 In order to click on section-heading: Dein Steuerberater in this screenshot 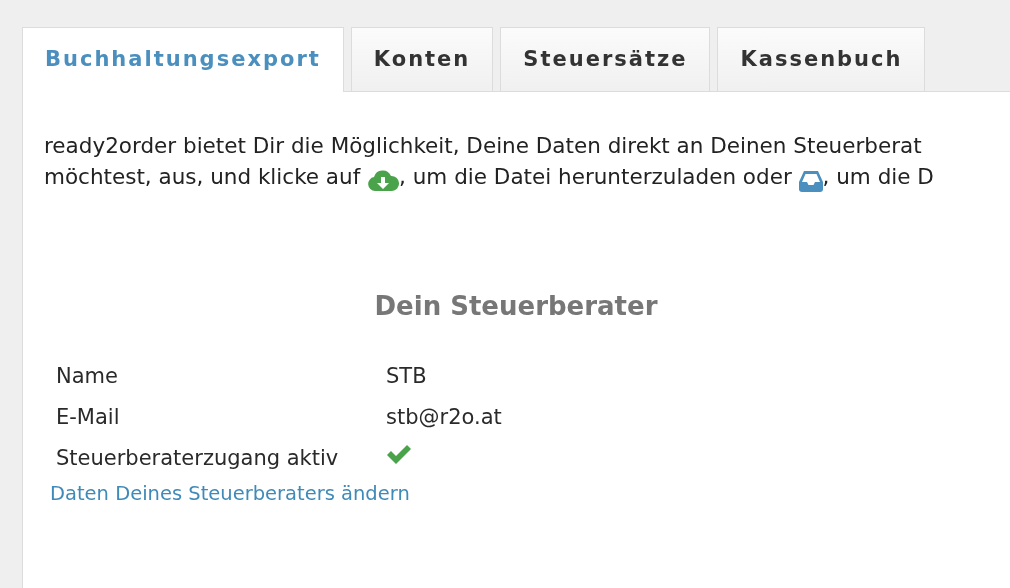, I will do `click(516, 306)`.